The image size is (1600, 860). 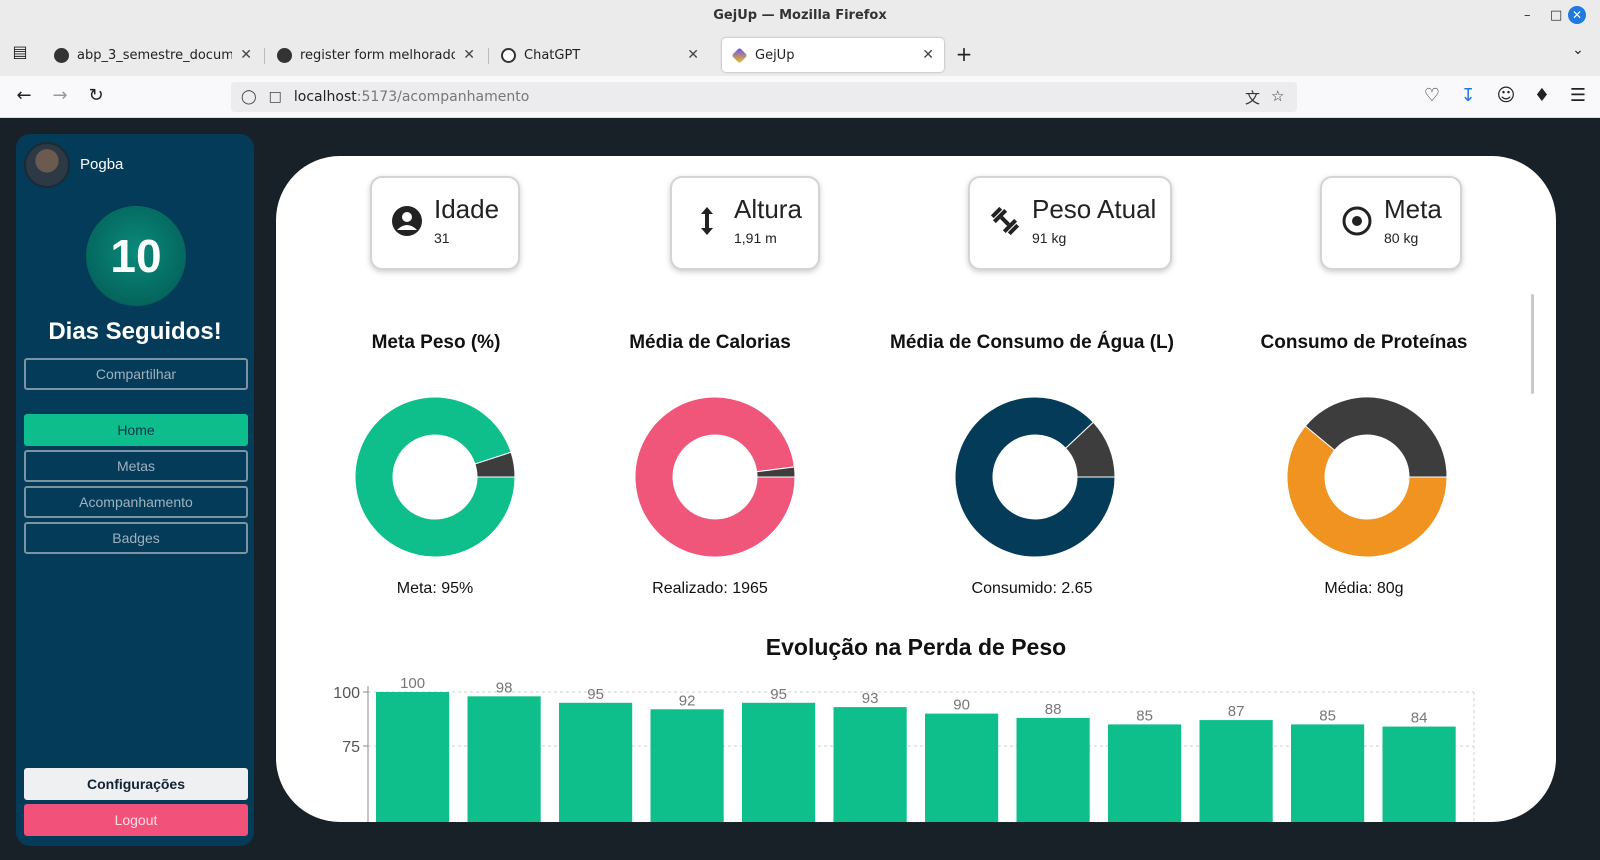 I want to click on bookmark-star-icon: ☆, so click(x=1277, y=96).